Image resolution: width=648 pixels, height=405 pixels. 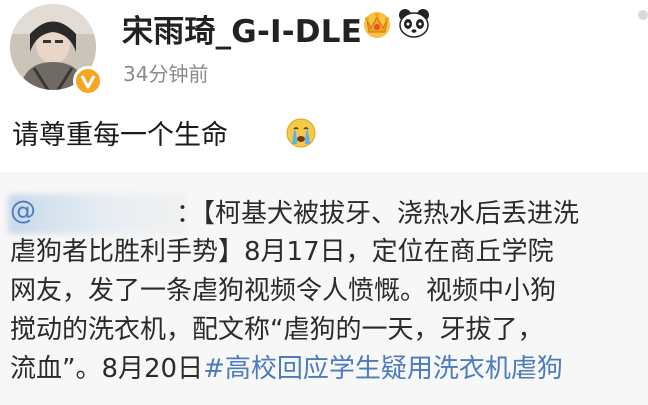 What do you see at coordinates (56, 50) in the screenshot?
I see `avatar-container` at bounding box center [56, 50].